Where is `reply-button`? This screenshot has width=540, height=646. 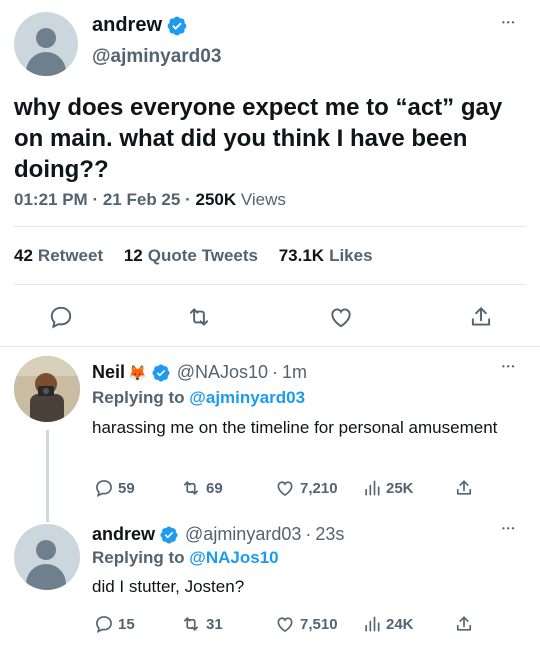 reply-button is located at coordinates (61, 317).